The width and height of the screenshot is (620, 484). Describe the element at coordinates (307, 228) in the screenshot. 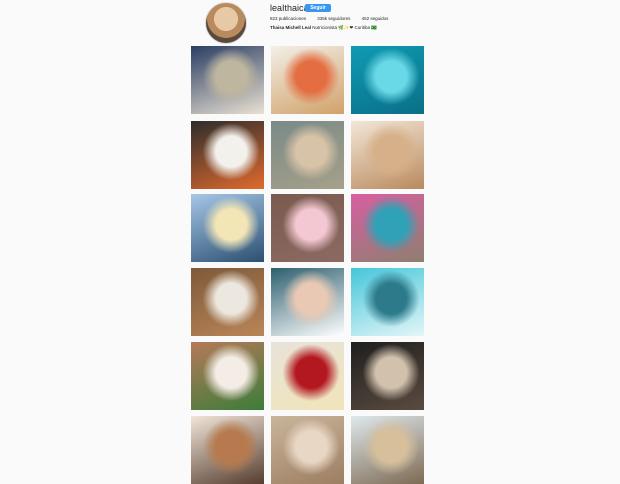

I see `post-two-friends-photo` at that location.